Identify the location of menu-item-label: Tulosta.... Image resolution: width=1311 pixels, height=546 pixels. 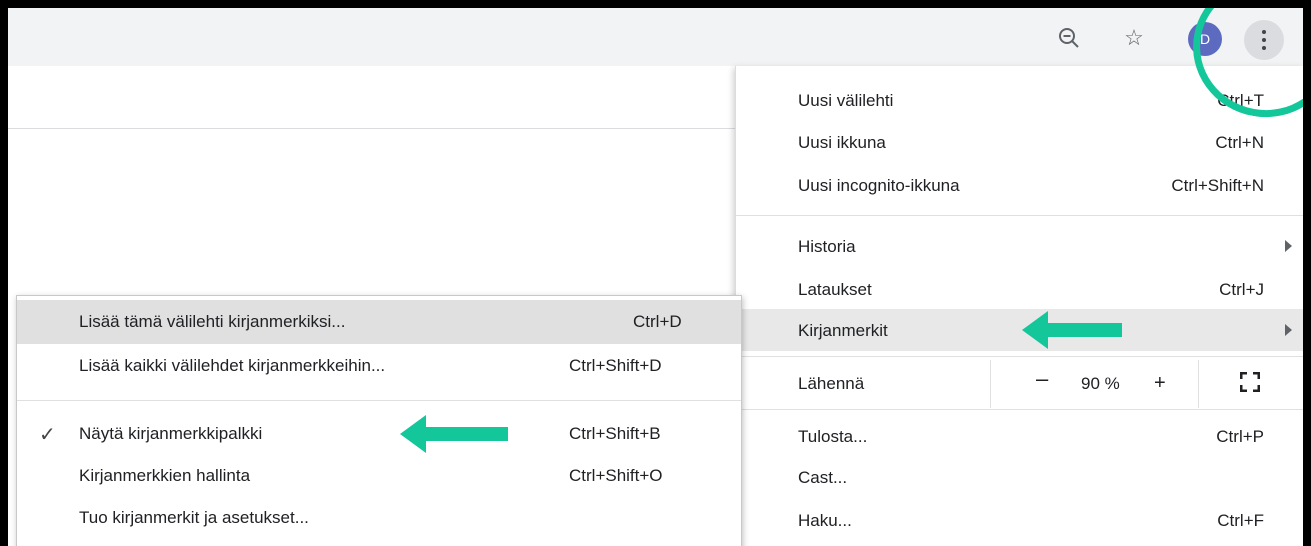
(833, 436).